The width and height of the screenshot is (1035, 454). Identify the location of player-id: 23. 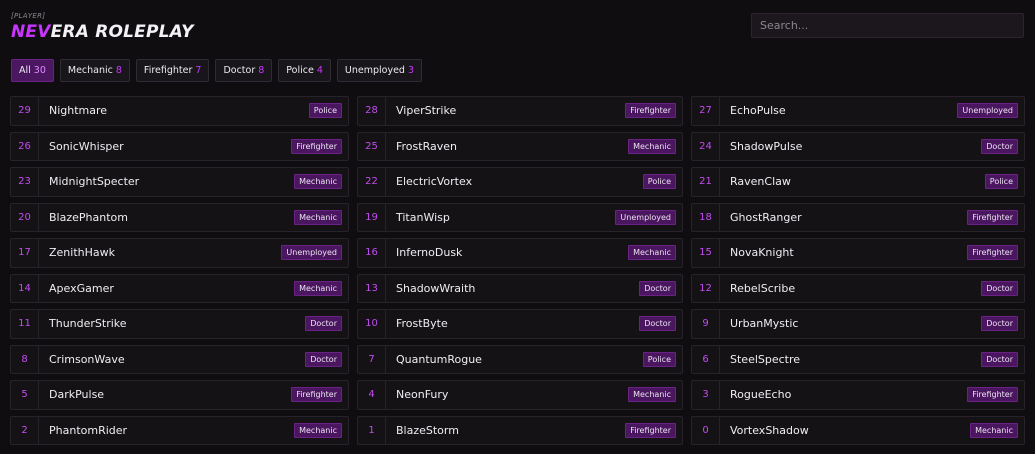
(25, 182).